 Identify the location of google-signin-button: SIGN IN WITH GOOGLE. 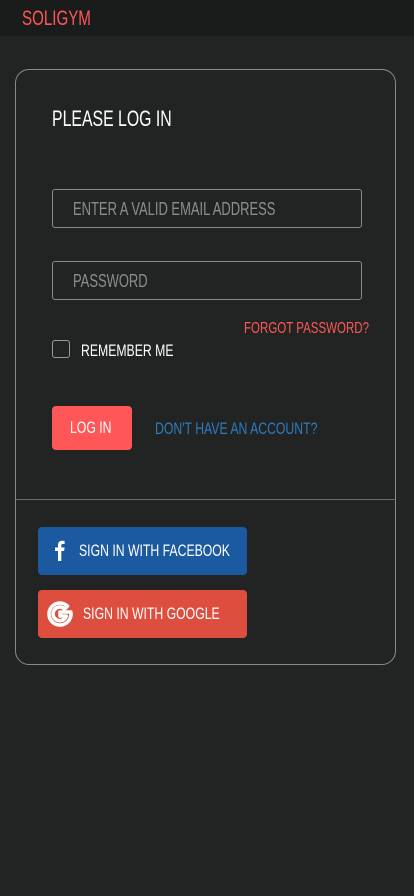
(142, 614).